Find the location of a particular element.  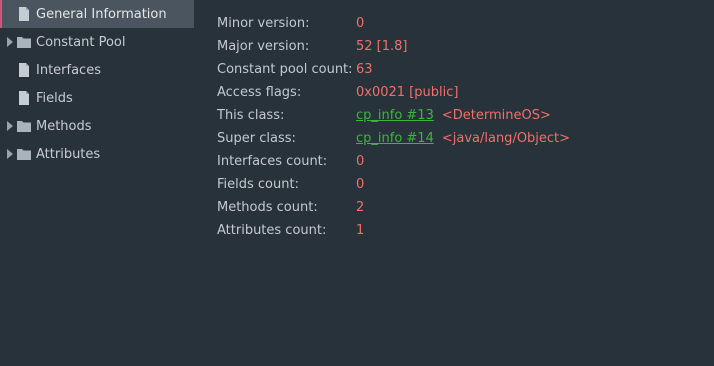

tree-item-label: General Information is located at coordinates (101, 14).